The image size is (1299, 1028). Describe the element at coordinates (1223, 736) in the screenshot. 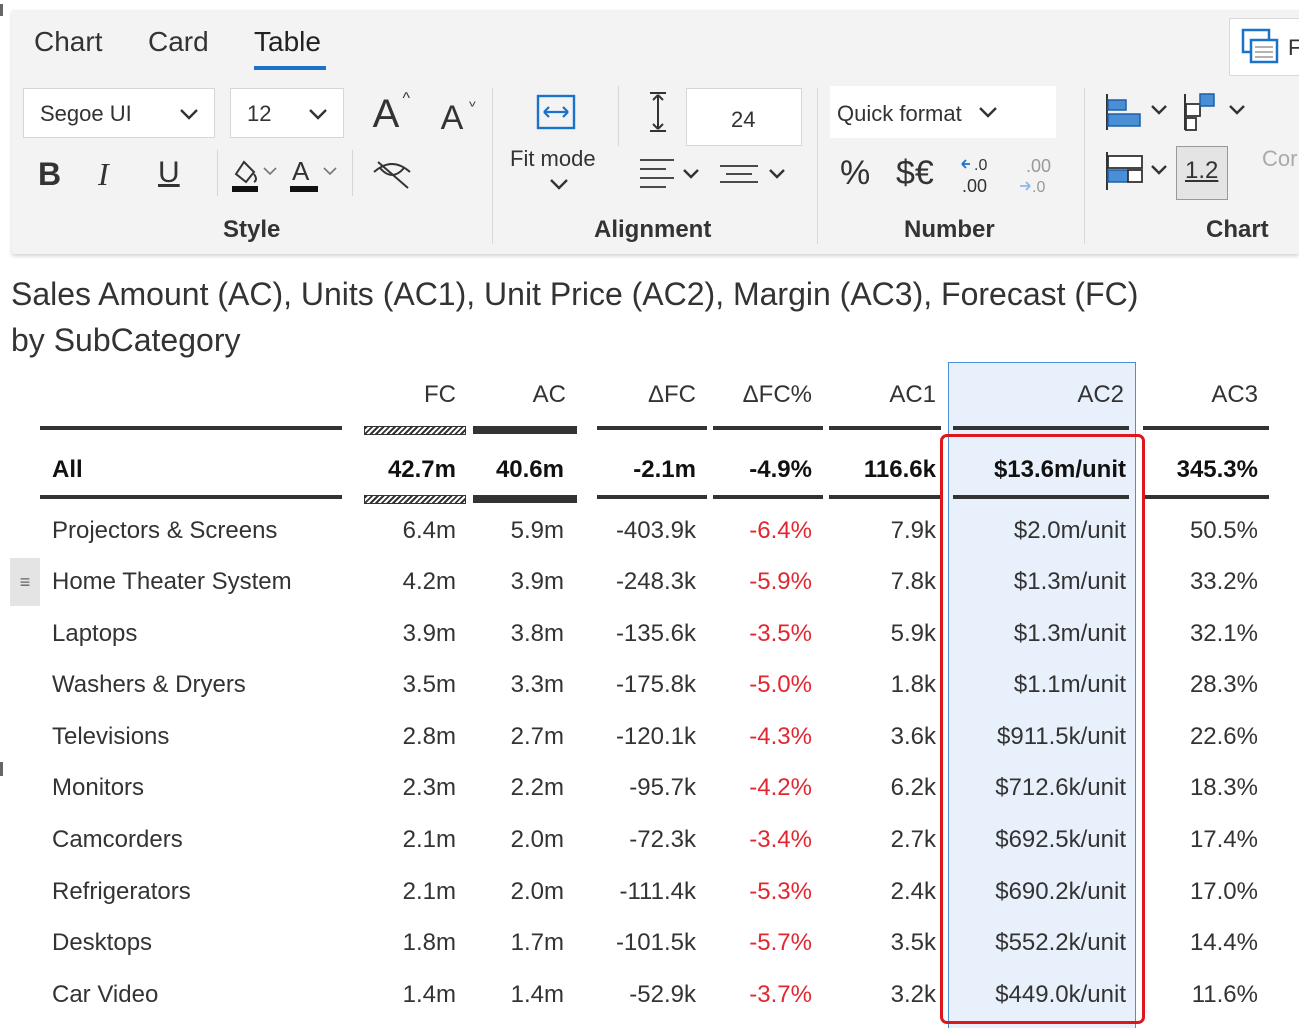

I see `cell-ac3: 22.6%` at that location.